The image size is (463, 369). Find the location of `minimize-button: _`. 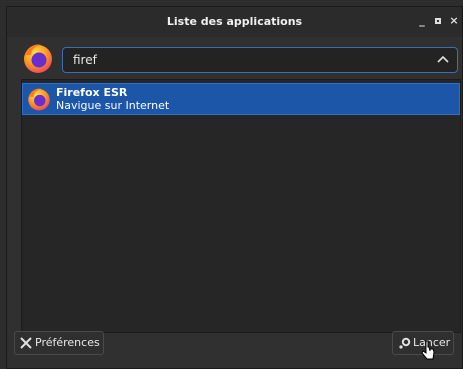

minimize-button: _ is located at coordinates (422, 21).